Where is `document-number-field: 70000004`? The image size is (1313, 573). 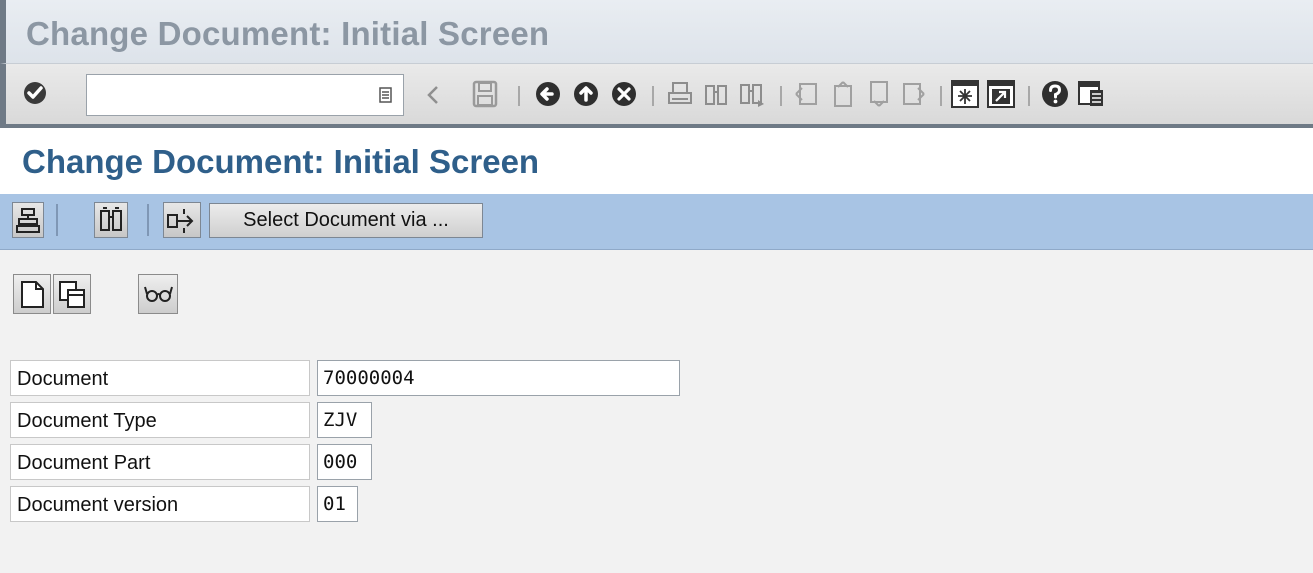 document-number-field: 70000004 is located at coordinates (498, 378).